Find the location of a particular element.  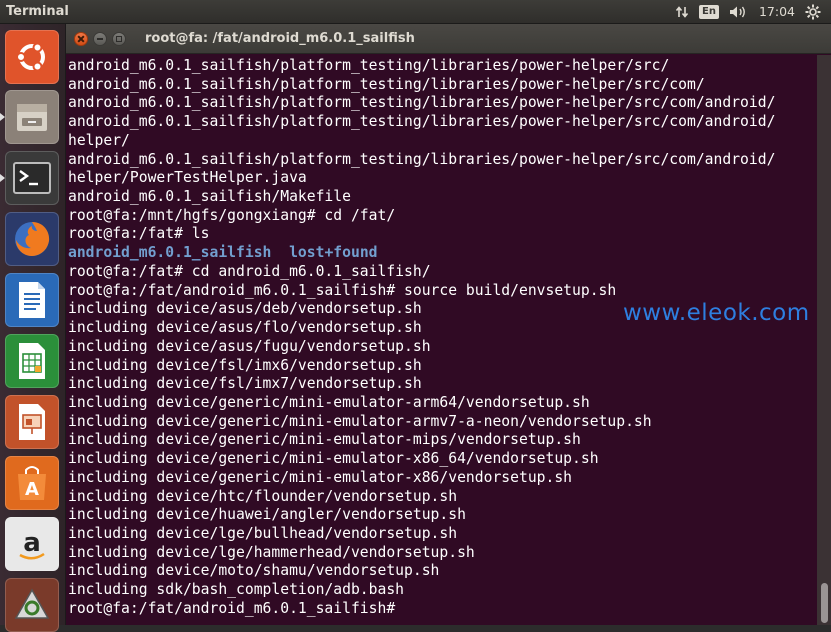

top-panel: Terminal En 17:04 is located at coordinates (415, 12).